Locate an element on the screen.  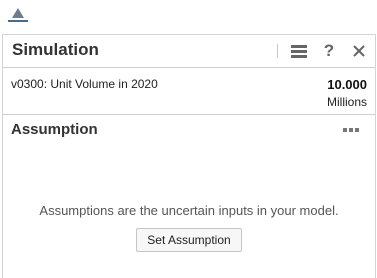
help-button: ? is located at coordinates (329, 51).